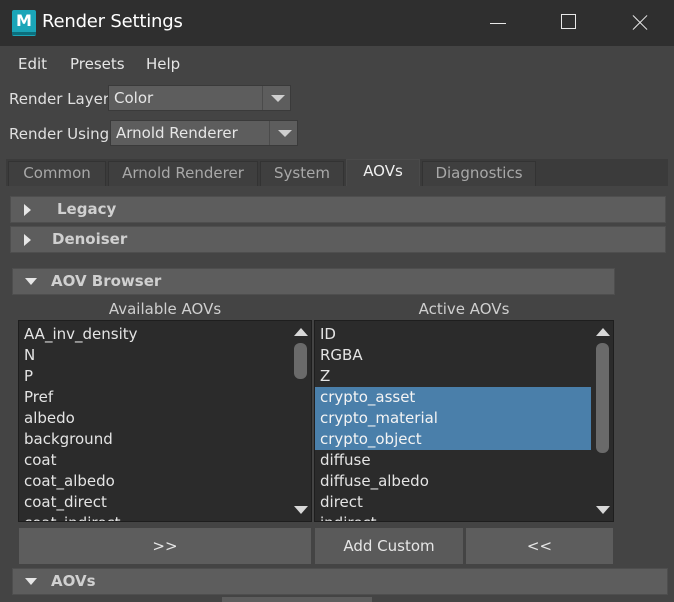  I want to click on close-button, so click(639, 23).